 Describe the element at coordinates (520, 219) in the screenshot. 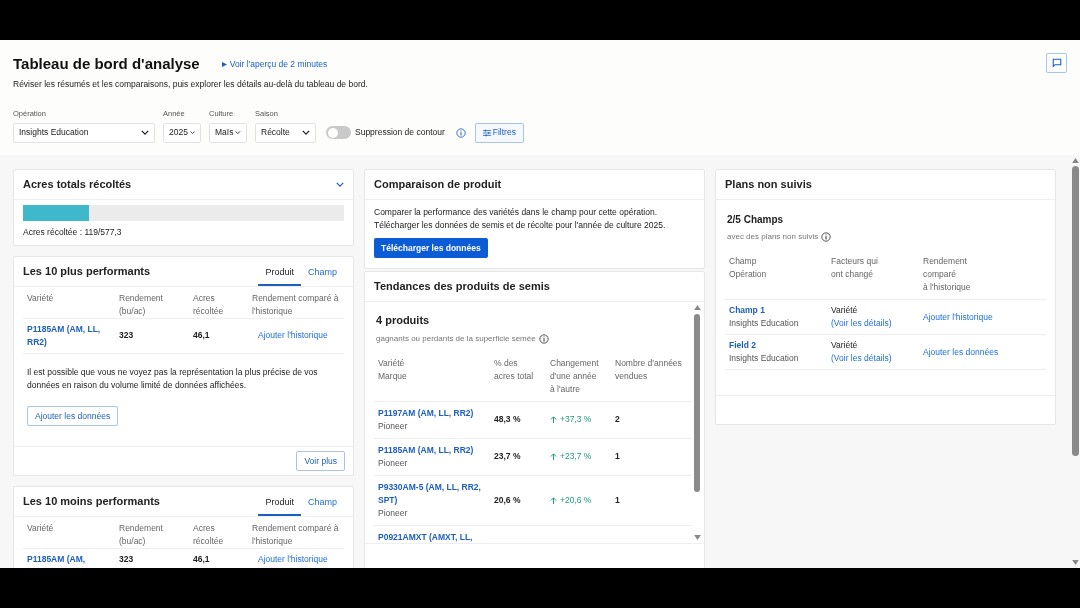

I see `comparison-text: Comparer la performance des variétés dans le champ pour cette opération. Télécharger les données de semis et de récolte pour l'année de culture 2025.` at that location.